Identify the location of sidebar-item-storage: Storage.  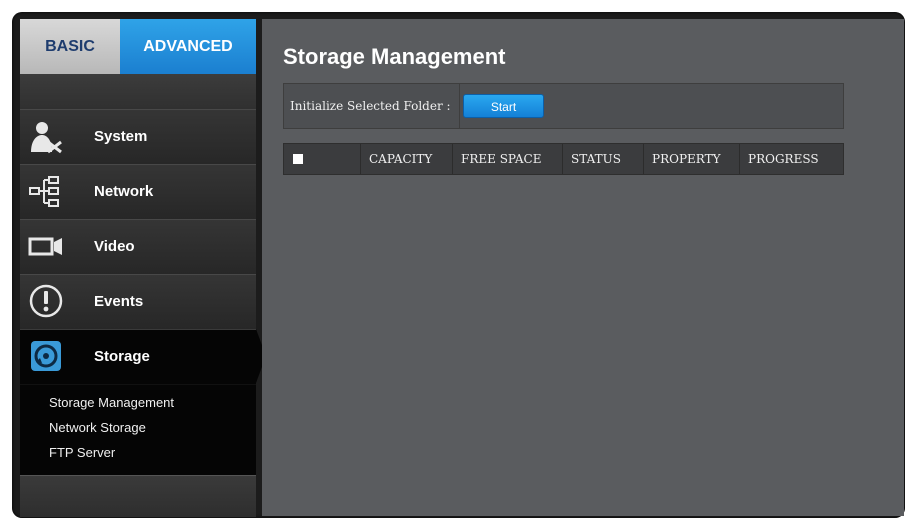
(138, 357).